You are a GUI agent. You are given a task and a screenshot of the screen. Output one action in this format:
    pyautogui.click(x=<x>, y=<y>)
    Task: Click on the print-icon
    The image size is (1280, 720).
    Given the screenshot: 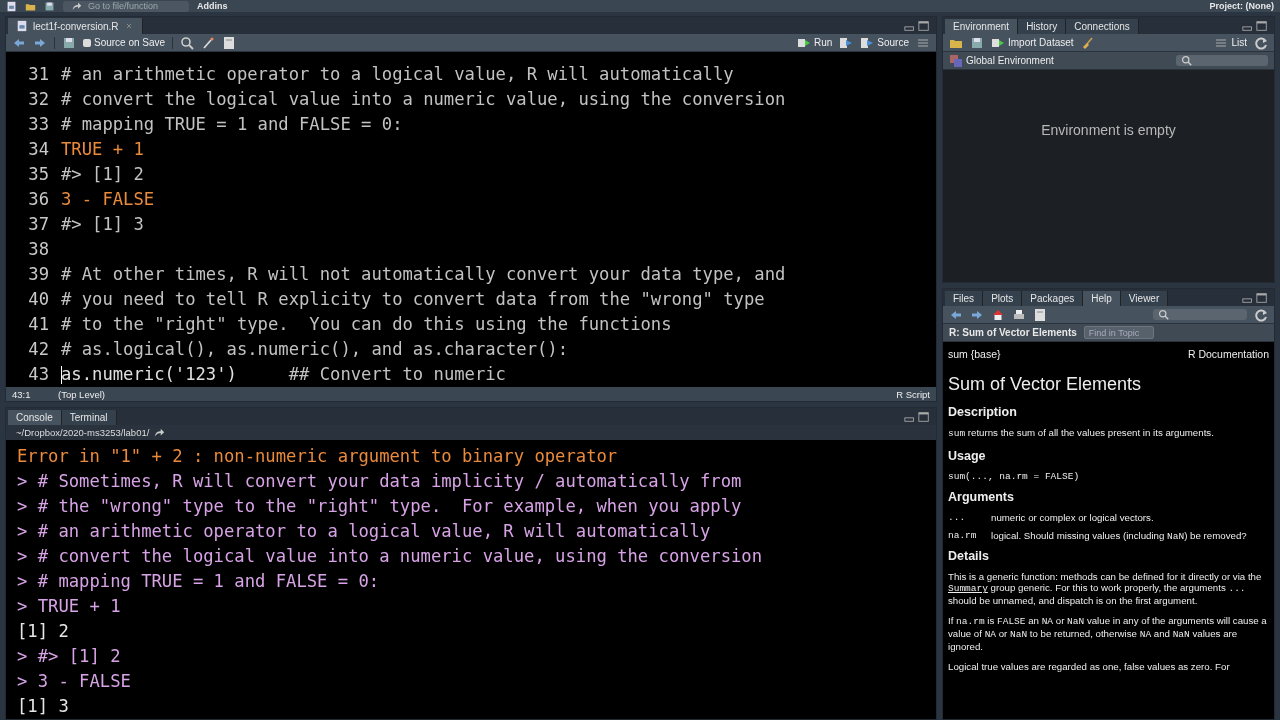 What is the action you would take?
    pyautogui.click(x=1019, y=314)
    